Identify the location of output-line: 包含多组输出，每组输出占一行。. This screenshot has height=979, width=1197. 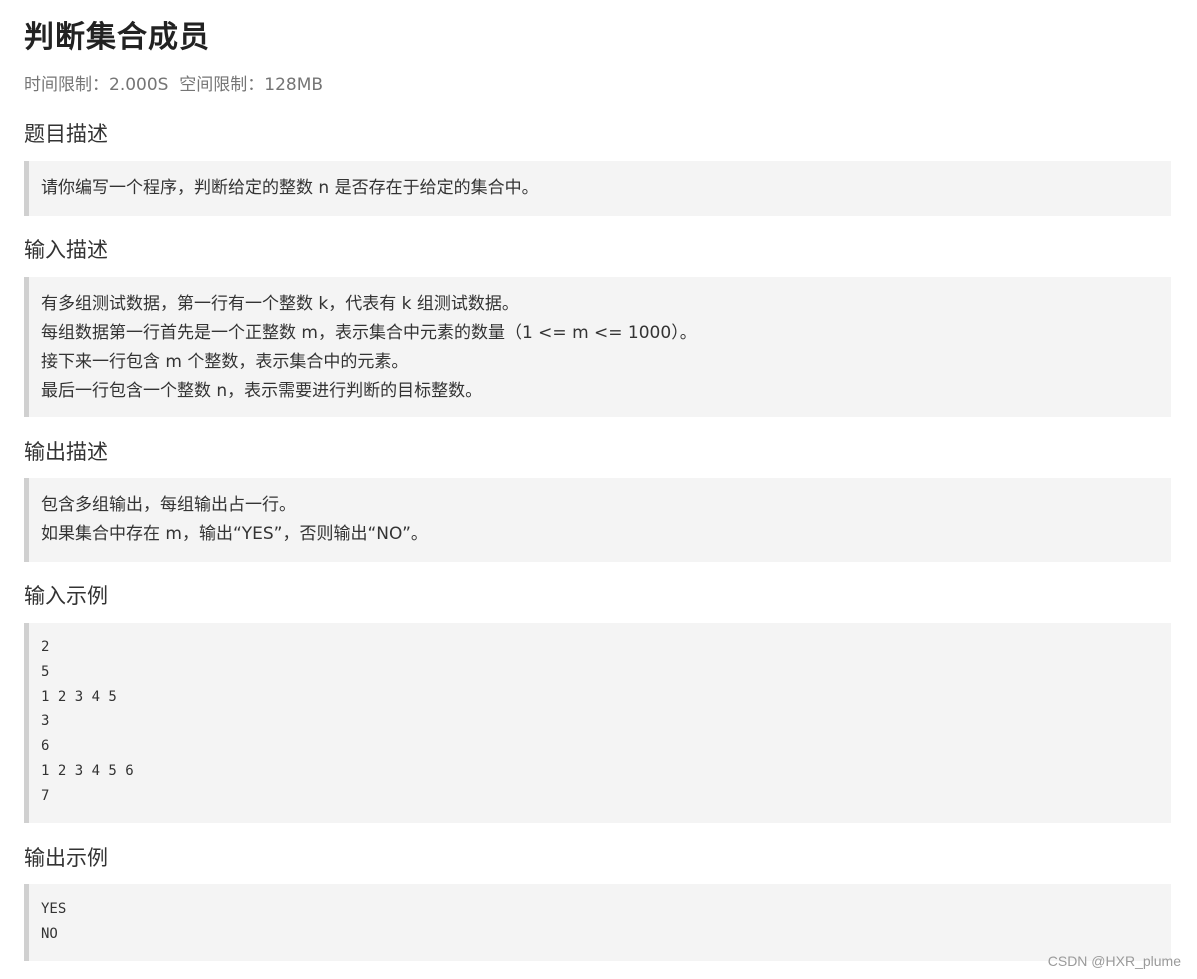
(168, 505).